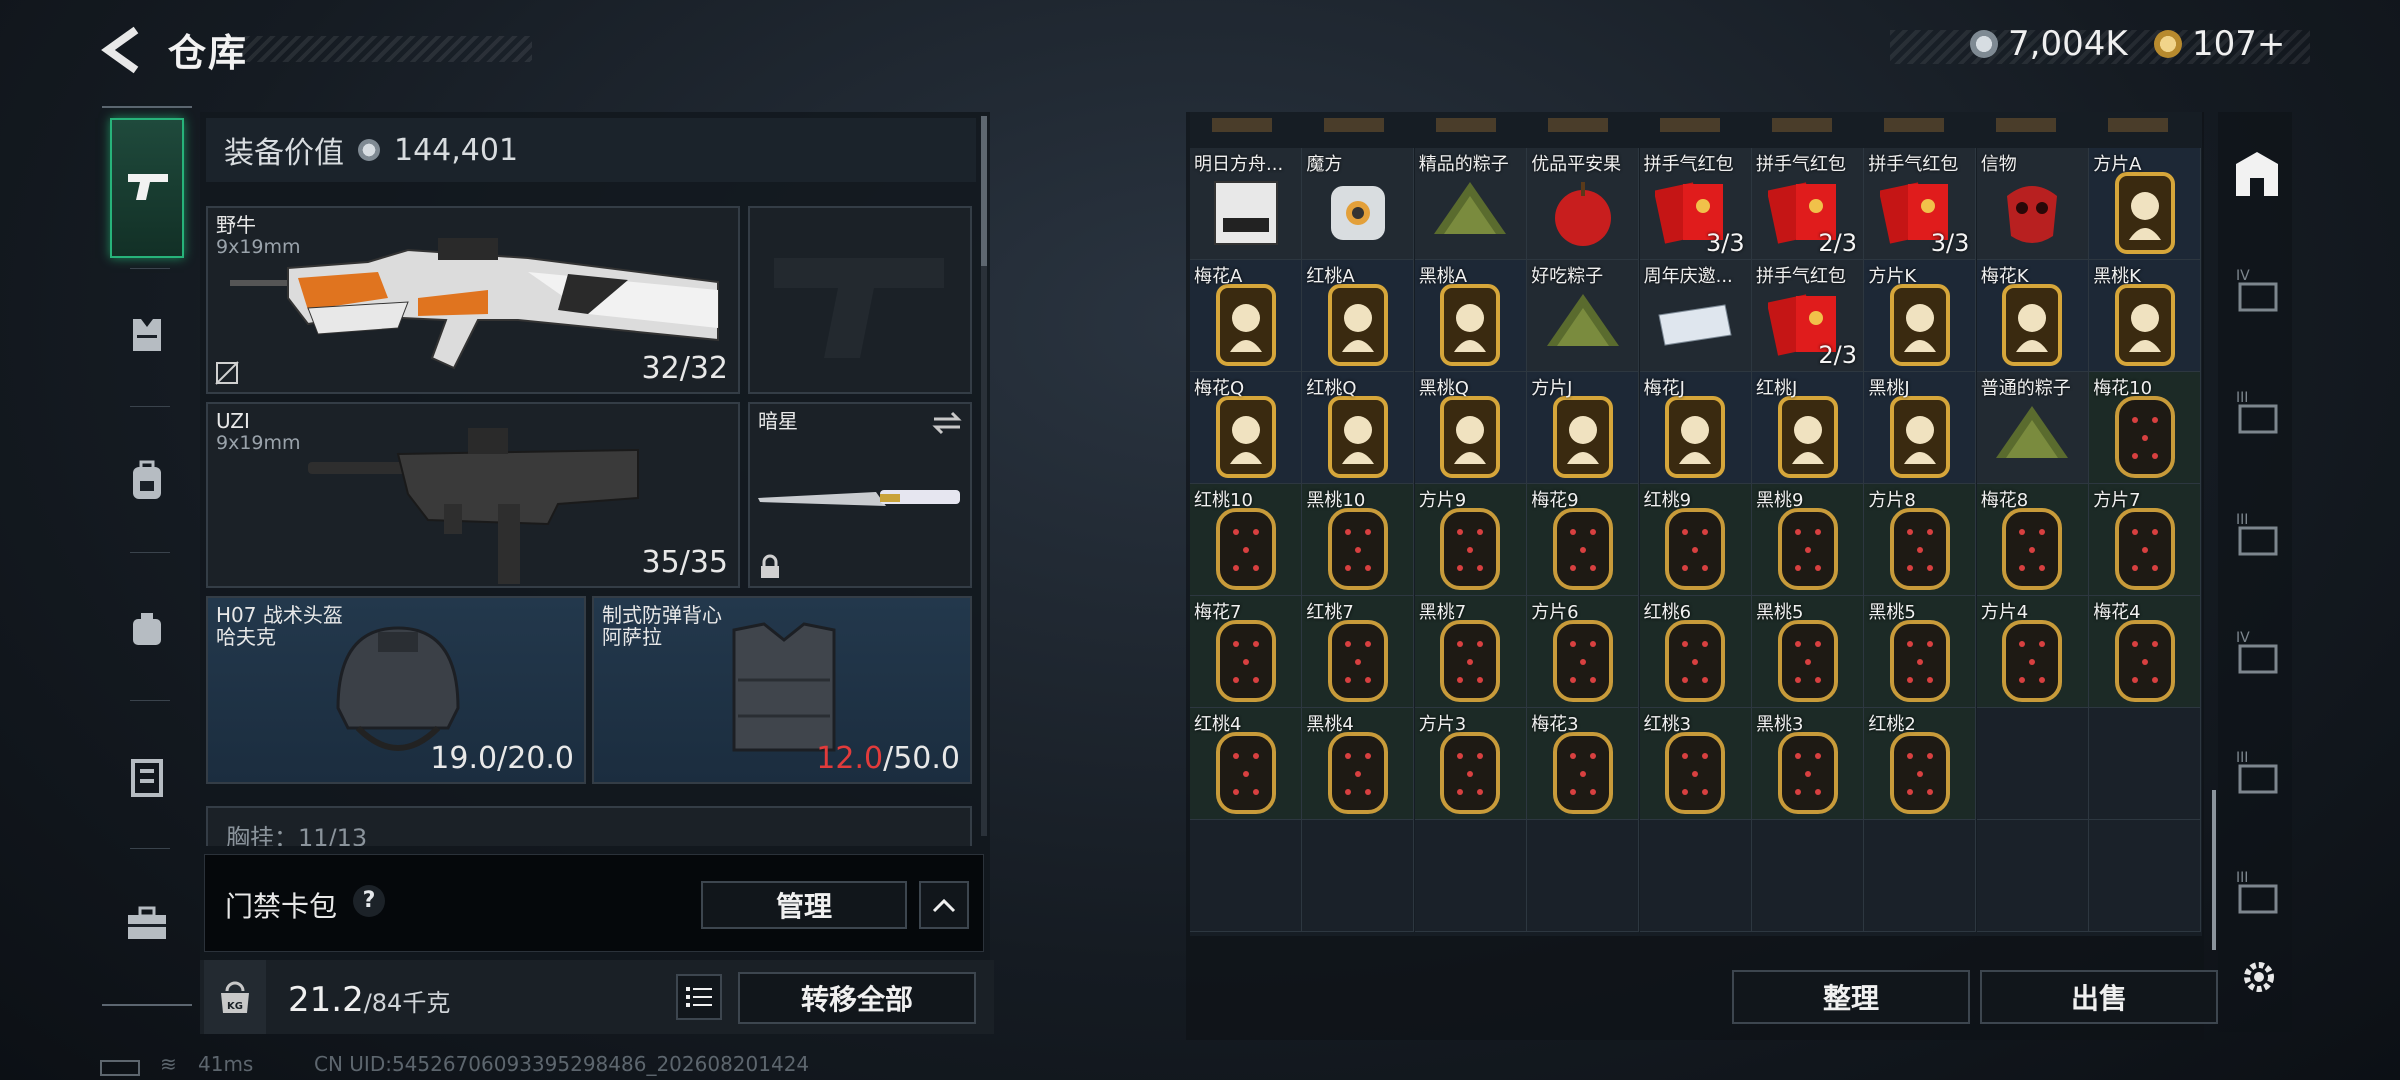 This screenshot has height=1080, width=2400. I want to click on stash-item: 梅花J, so click(1695, 428).